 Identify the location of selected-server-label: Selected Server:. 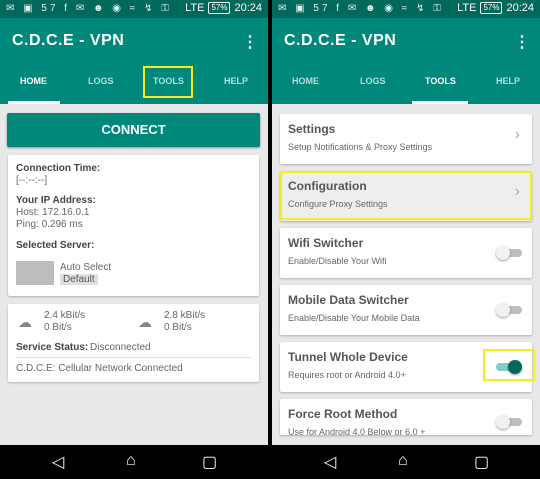
(55, 245).